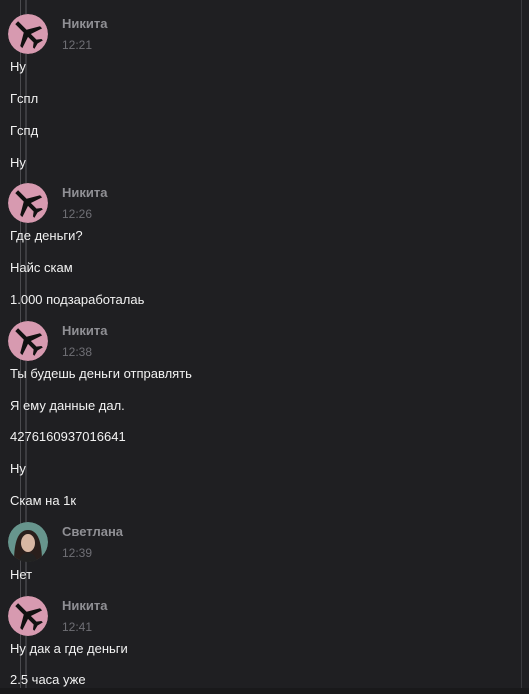 This screenshot has width=529, height=694. What do you see at coordinates (28, 542) in the screenshot?
I see `user-photo-avatar` at bounding box center [28, 542].